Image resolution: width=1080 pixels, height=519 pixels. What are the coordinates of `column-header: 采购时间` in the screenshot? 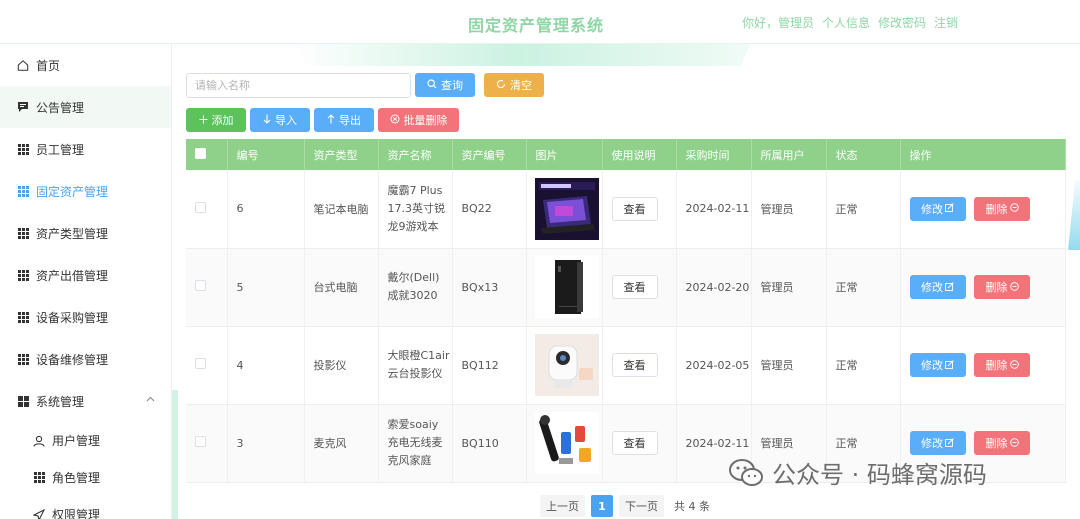 It's located at (714, 154).